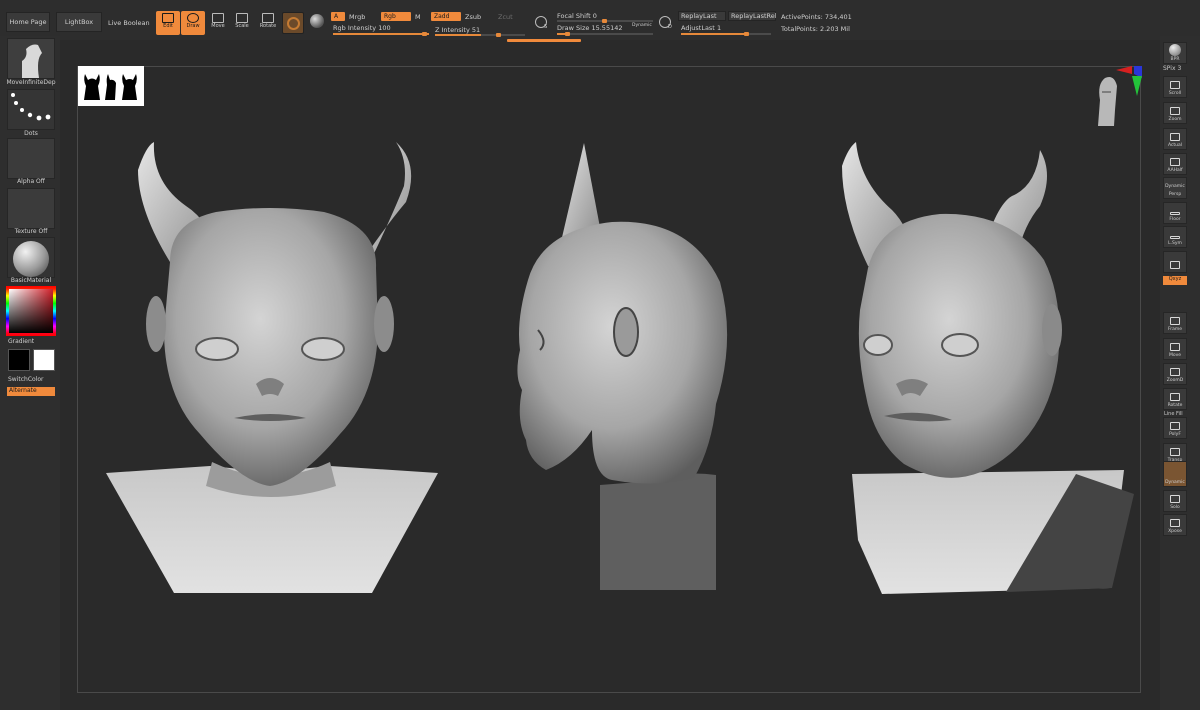  I want to click on zsub-toggle: Zsub, so click(473, 17).